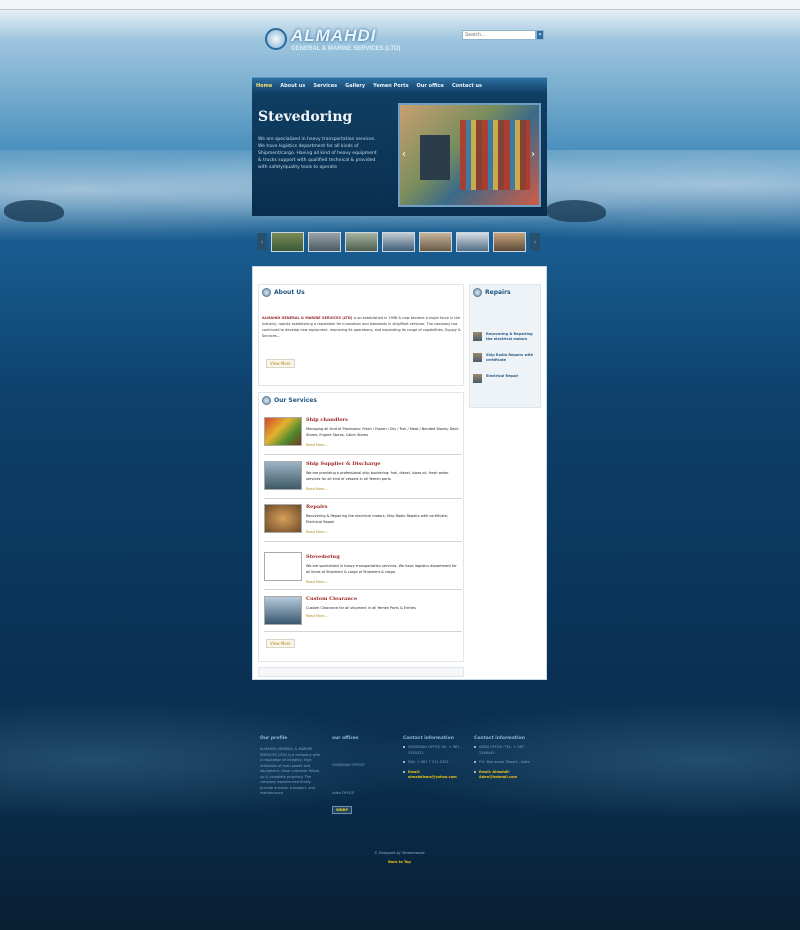  Describe the element at coordinates (305, 117) in the screenshot. I see `hero-title: Stevedoring` at that location.